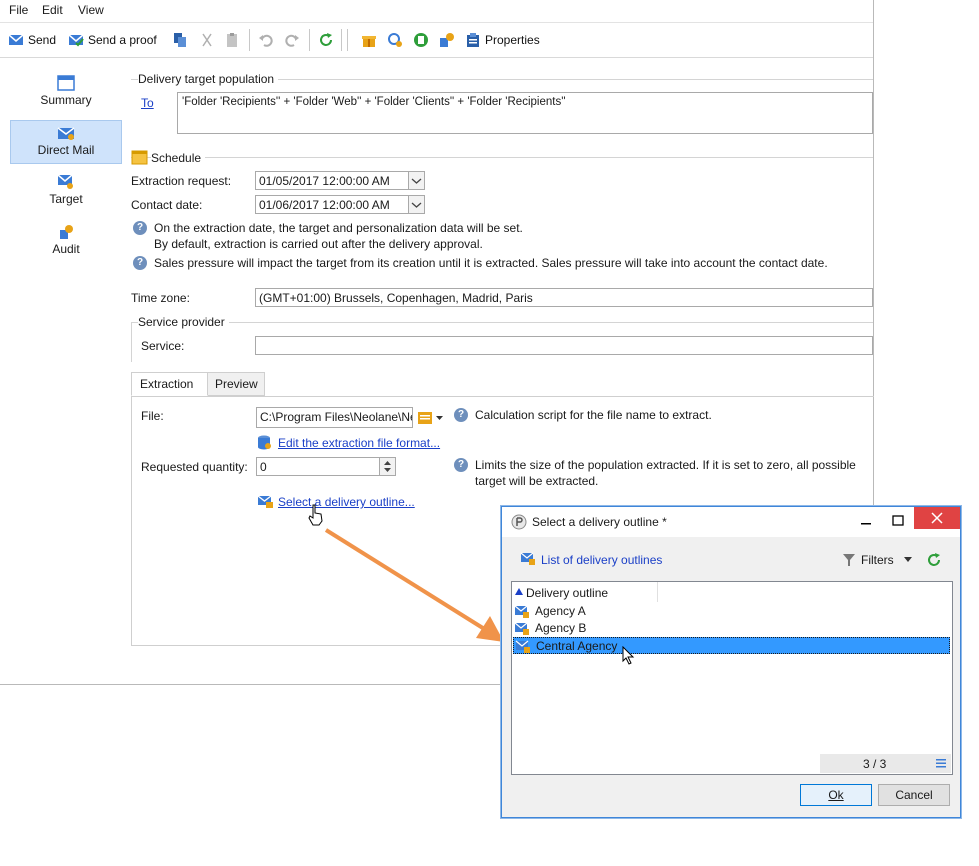 The image size is (979, 866). I want to click on list-item-selected: Central Agency, so click(731, 645).